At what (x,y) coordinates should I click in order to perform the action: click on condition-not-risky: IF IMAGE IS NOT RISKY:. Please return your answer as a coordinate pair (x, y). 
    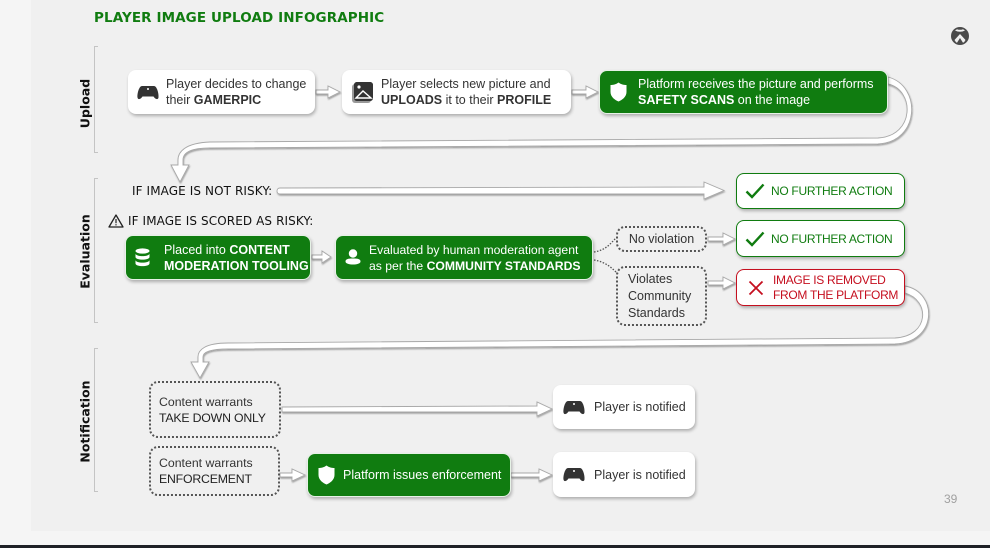
    Looking at the image, I should click on (202, 191).